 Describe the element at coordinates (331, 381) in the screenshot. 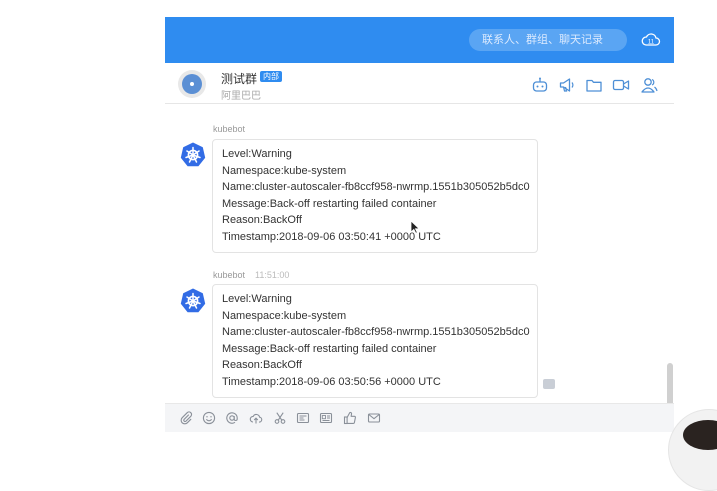

I see `message-line: Timestamp:2018-09-06 03:50:56 +0000 UTC` at that location.